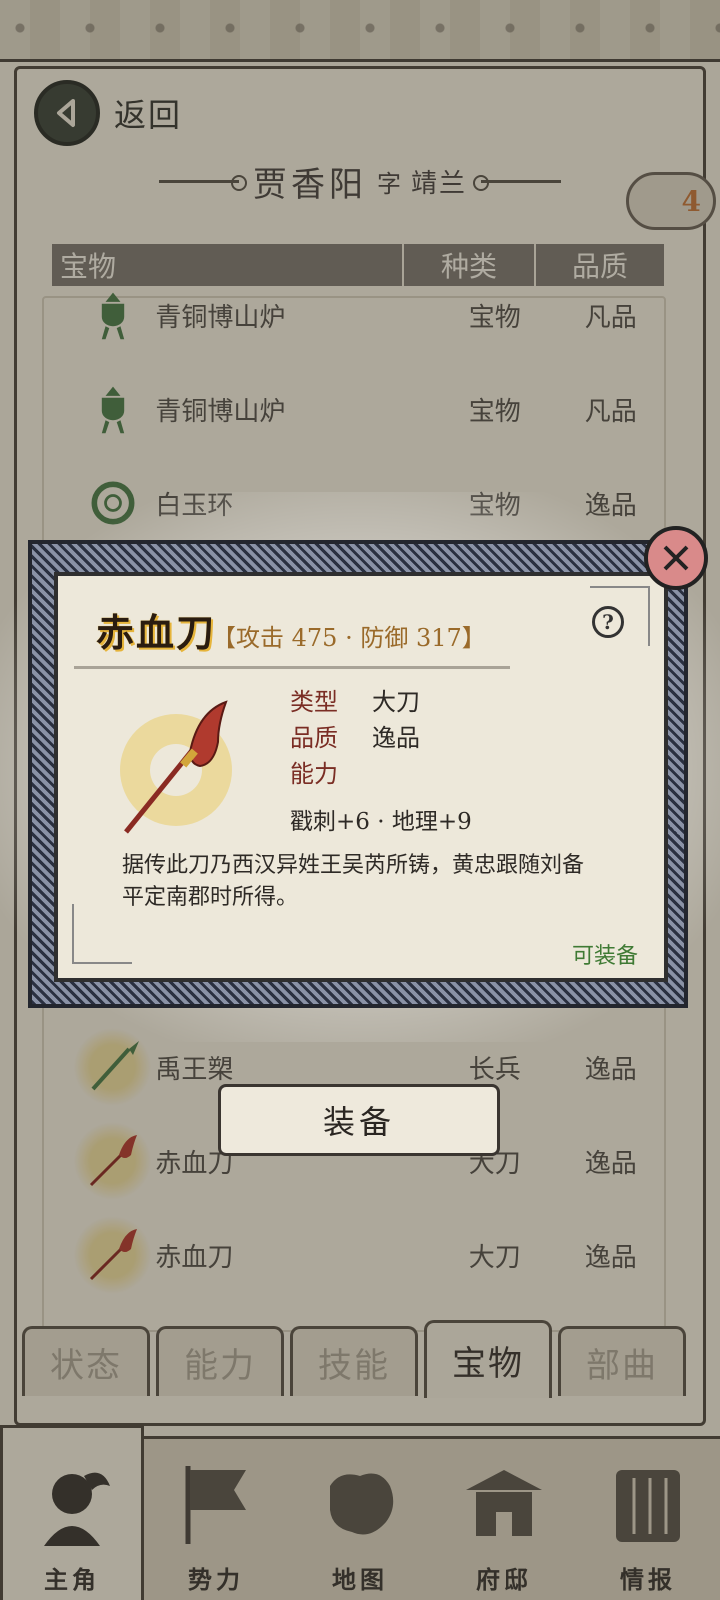  I want to click on dialog-divider, so click(292, 667).